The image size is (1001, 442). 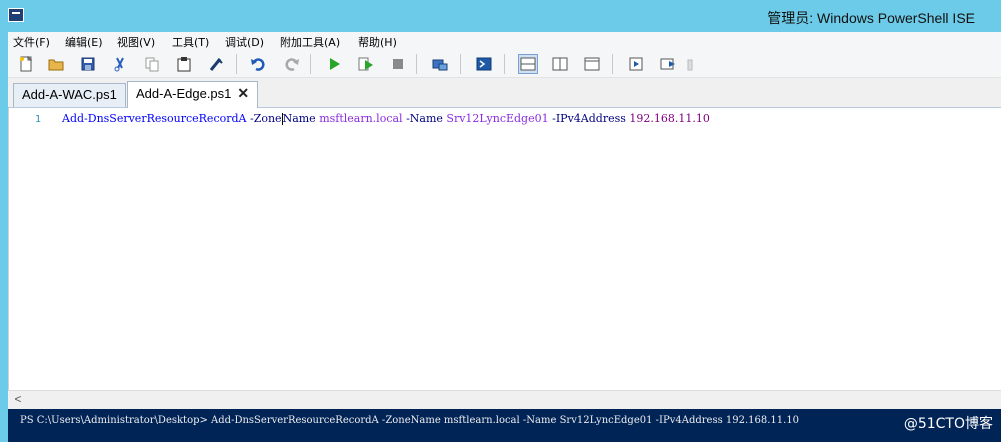 What do you see at coordinates (190, 42) in the screenshot?
I see `menu-tools: 工具(T)` at bounding box center [190, 42].